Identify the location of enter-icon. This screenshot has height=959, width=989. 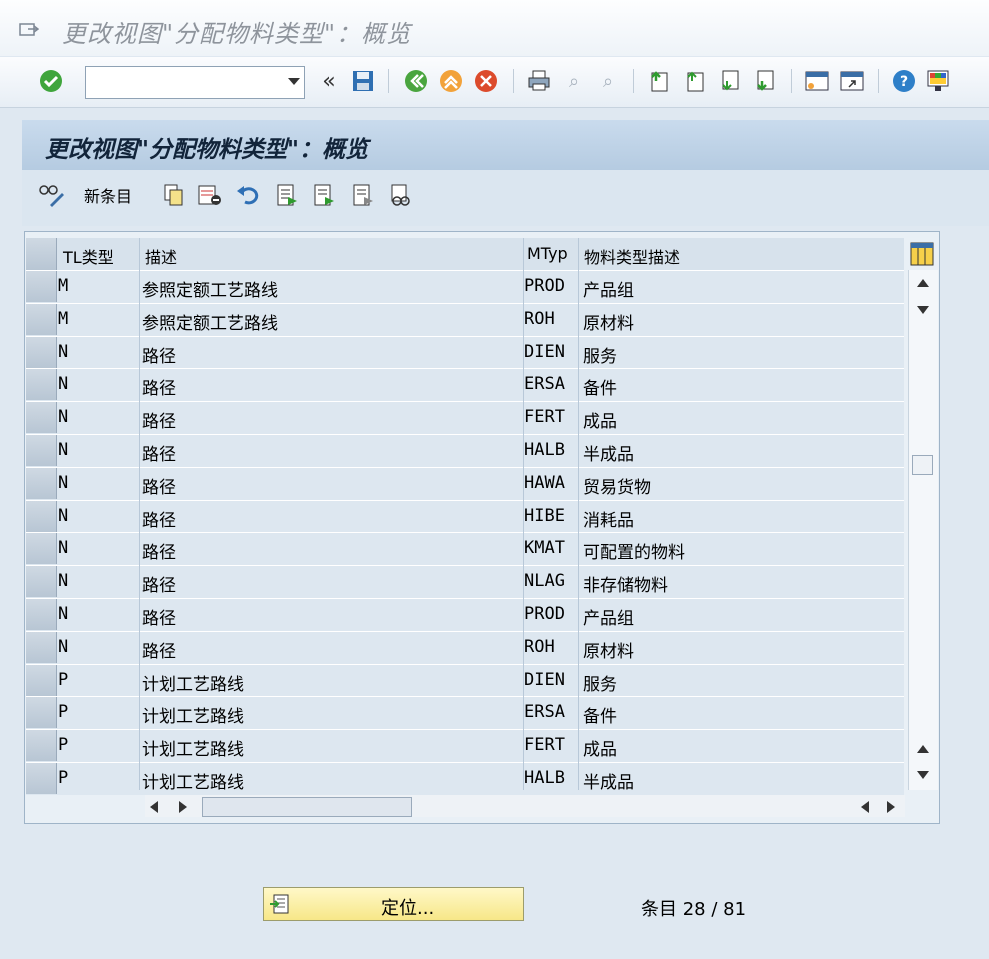
(51, 81).